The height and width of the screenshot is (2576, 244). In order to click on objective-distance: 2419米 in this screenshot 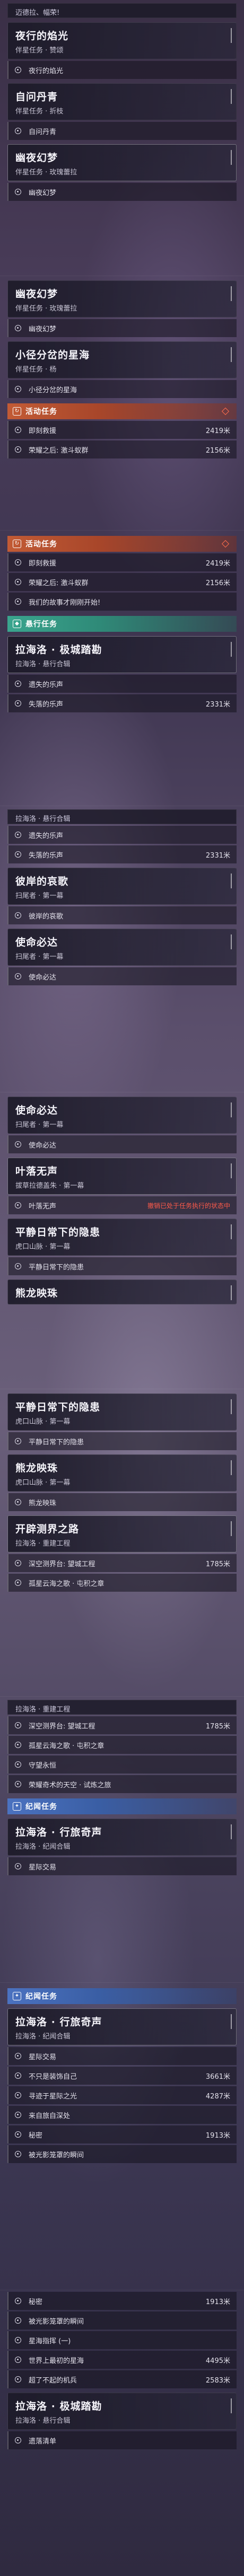, I will do `click(218, 431)`.